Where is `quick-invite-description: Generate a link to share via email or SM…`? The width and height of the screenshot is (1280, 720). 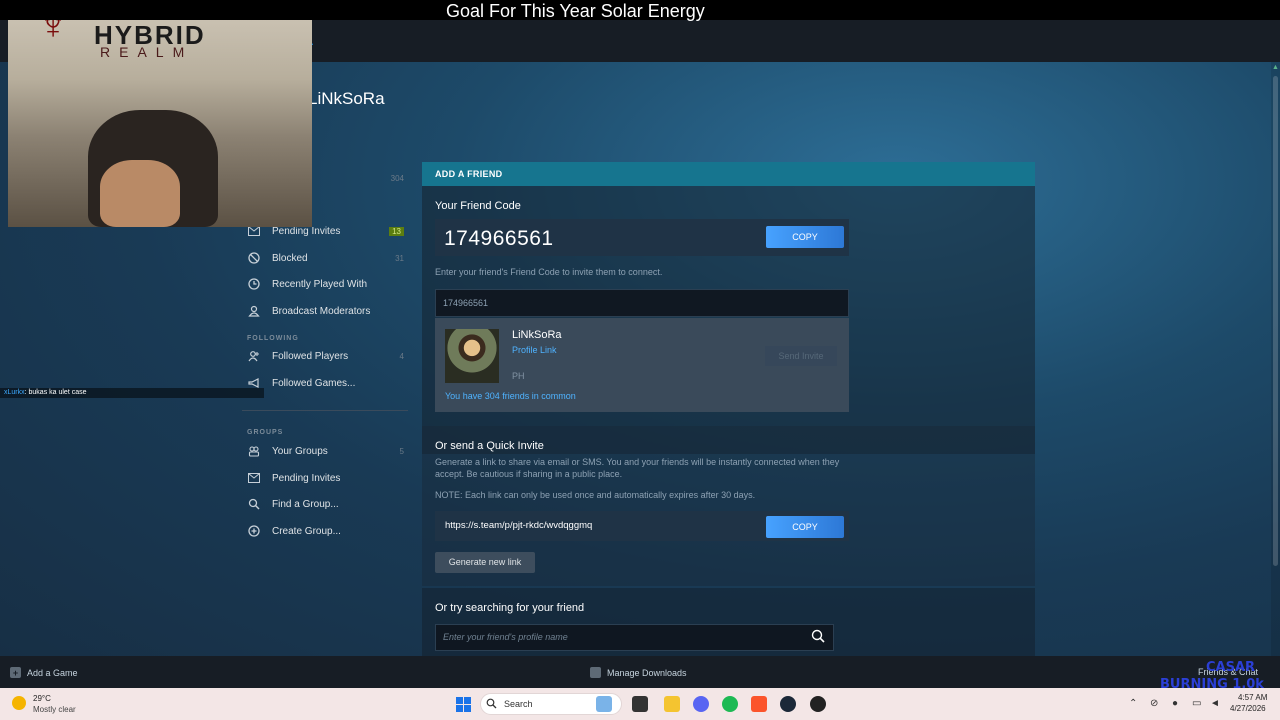
quick-invite-description: Generate a link to share via email or SM… is located at coordinates (637, 468).